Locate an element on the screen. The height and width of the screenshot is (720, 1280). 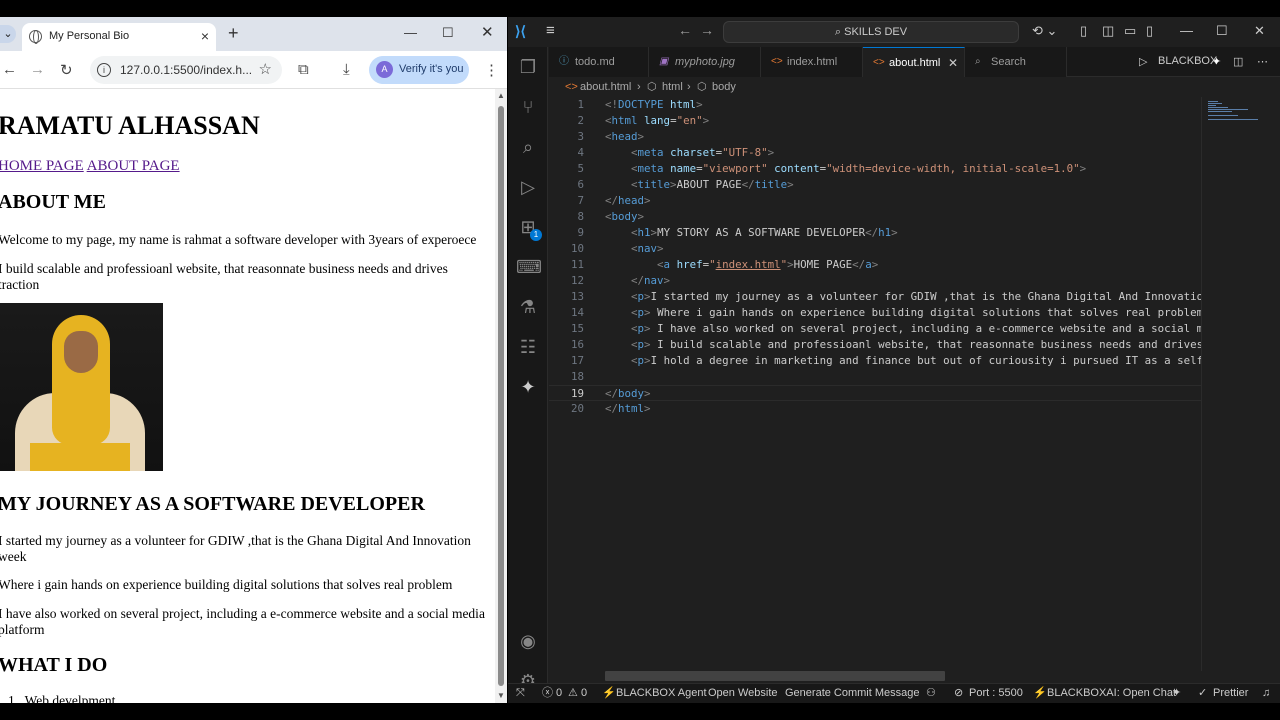
tasks-list-icon: ☷ is located at coordinates (528, 347).